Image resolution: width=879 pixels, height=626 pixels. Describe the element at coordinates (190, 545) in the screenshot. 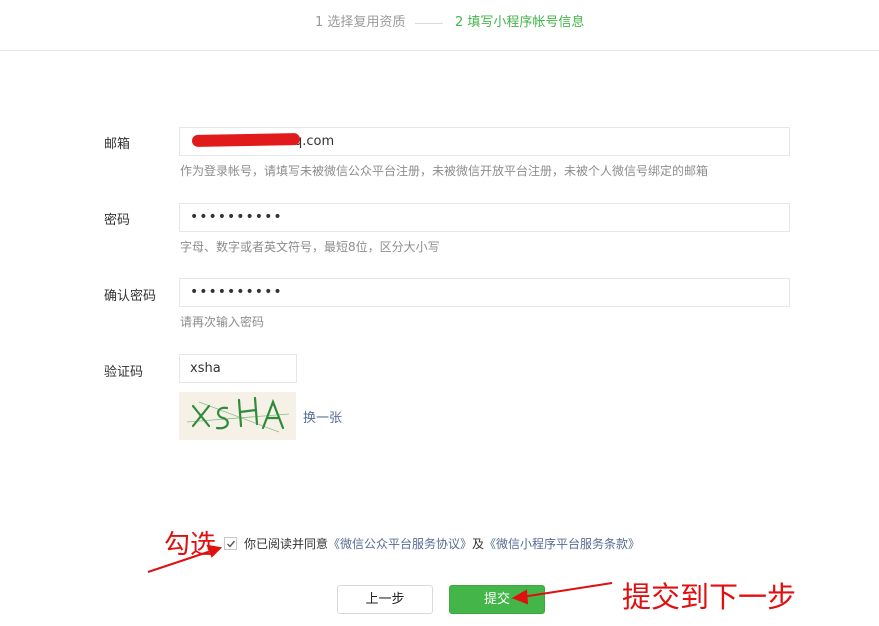

I see `annotation-check-note: 勾选` at that location.